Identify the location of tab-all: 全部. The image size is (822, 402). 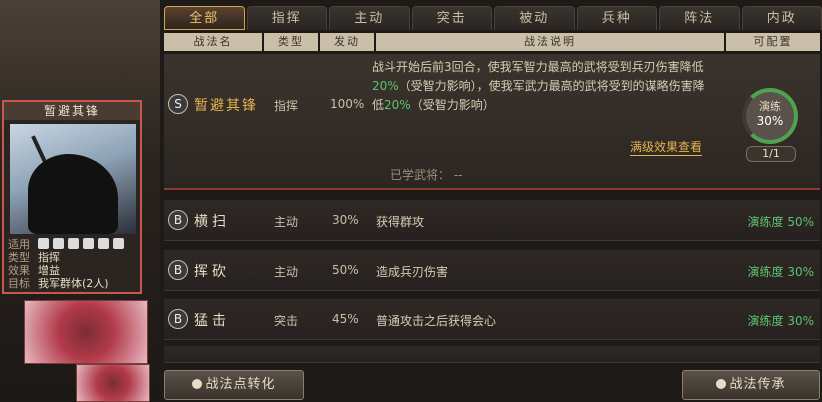
(204, 18).